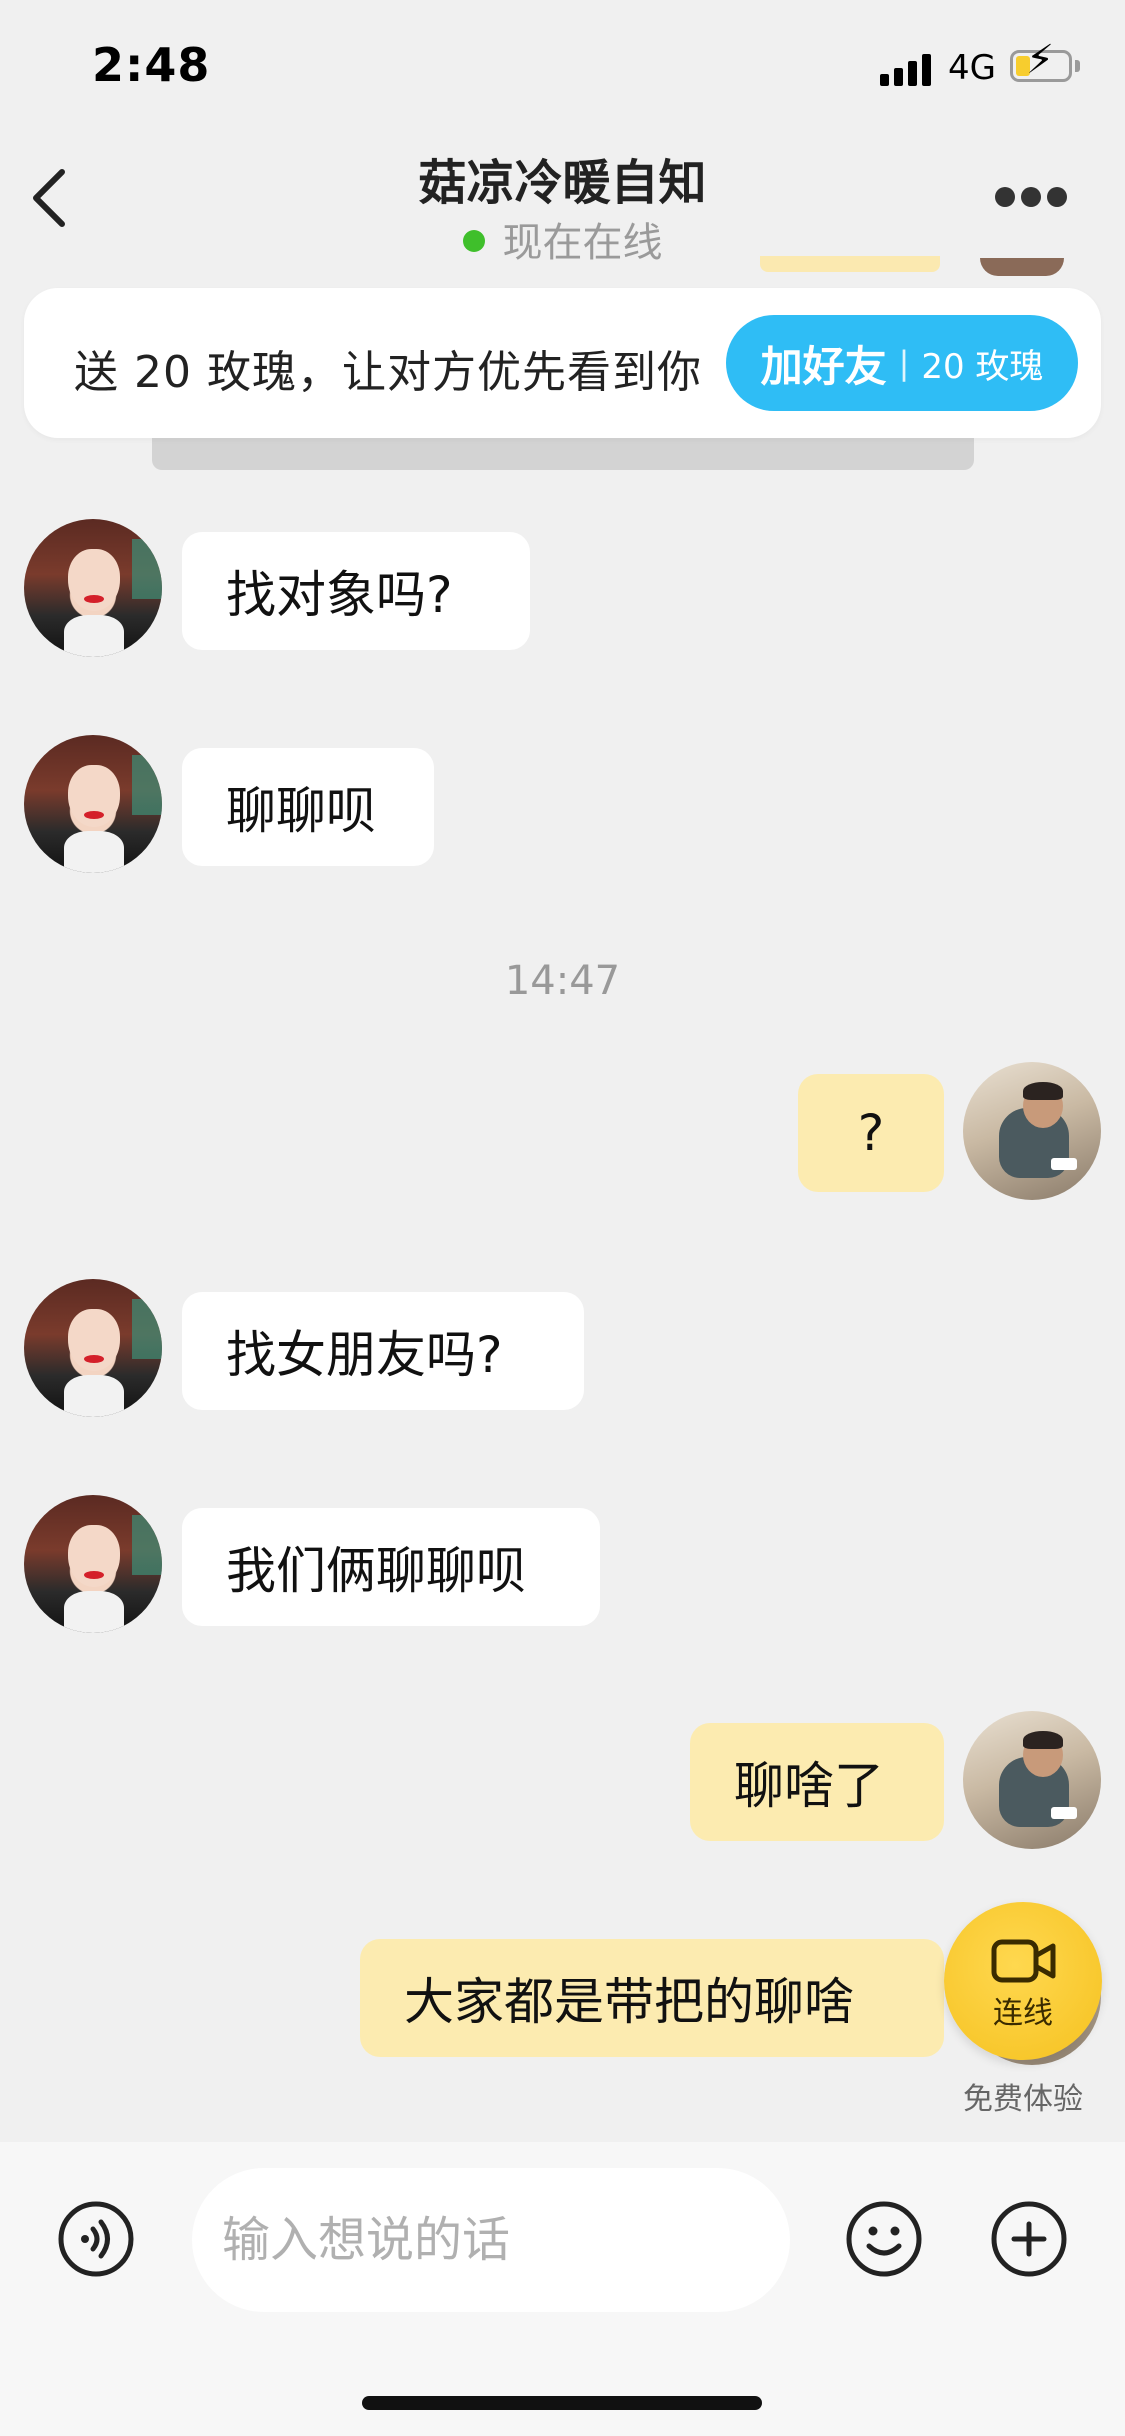  I want to click on battery-tip, so click(1077, 66).